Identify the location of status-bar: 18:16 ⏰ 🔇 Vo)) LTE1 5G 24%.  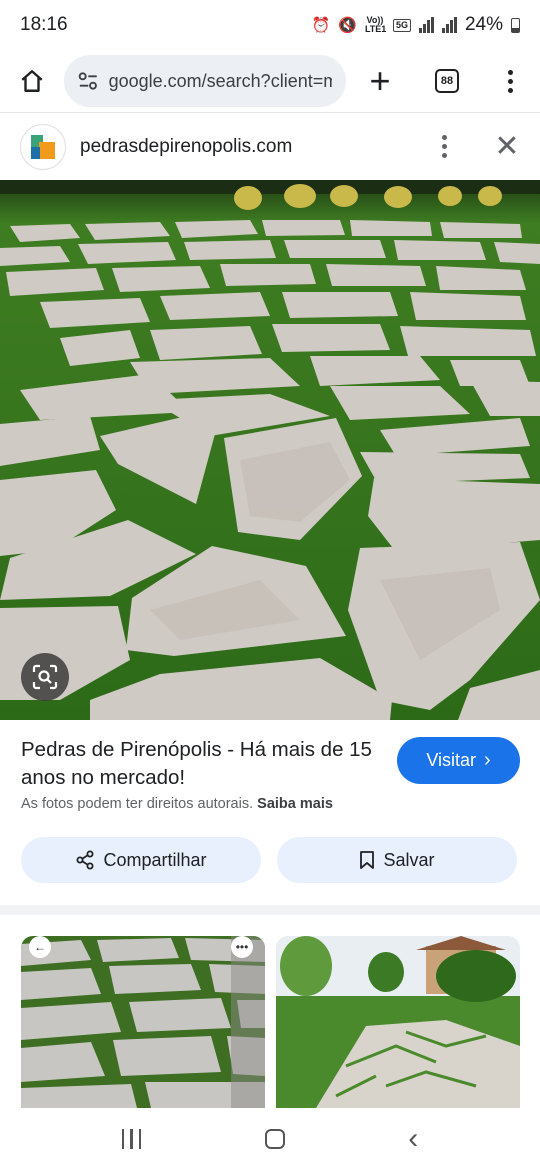
(270, 25).